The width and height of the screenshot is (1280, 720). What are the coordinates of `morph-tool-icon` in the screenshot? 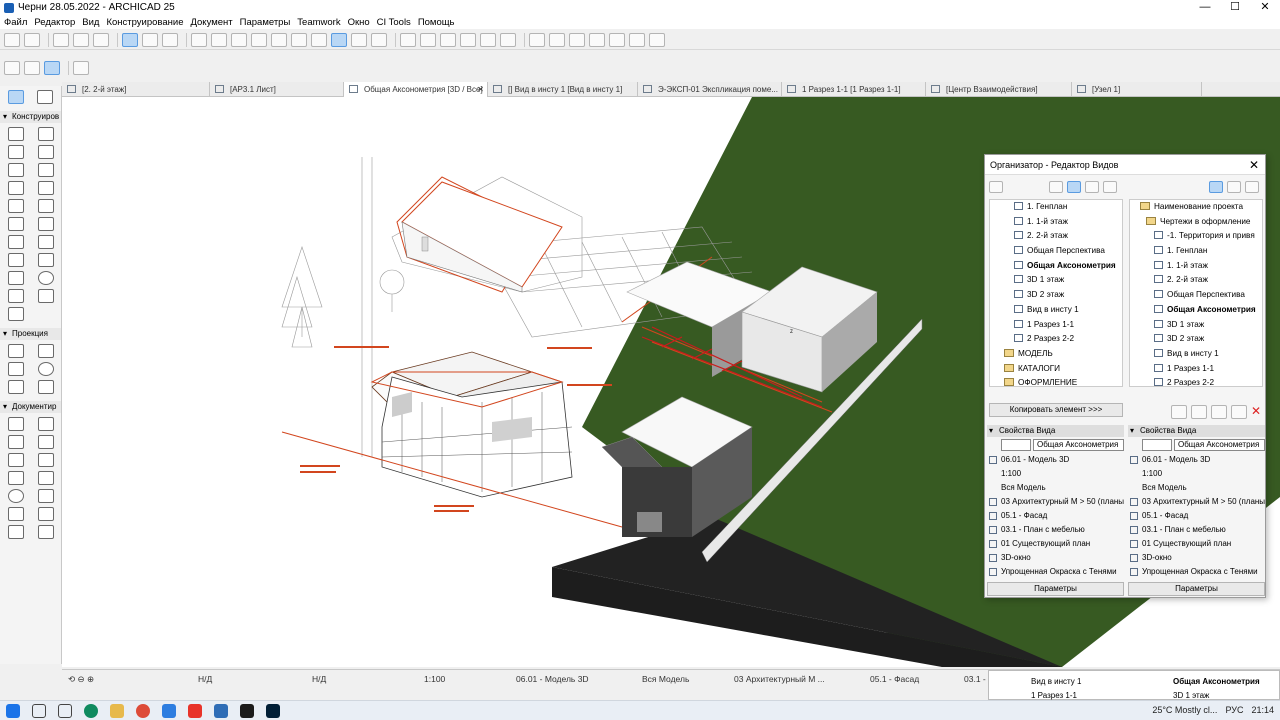 It's located at (46, 242).